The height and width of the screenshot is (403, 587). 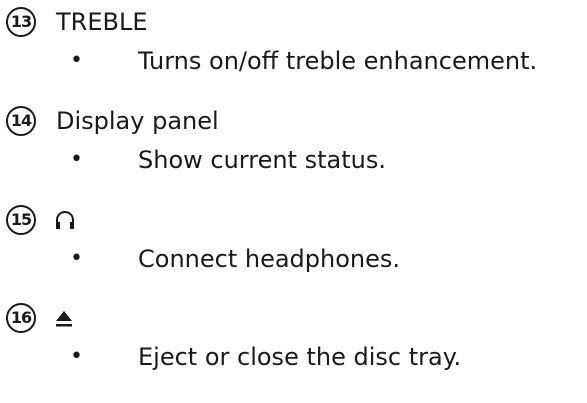 I want to click on bullet-row: • Eject or close the disc tray., so click(x=293, y=357).